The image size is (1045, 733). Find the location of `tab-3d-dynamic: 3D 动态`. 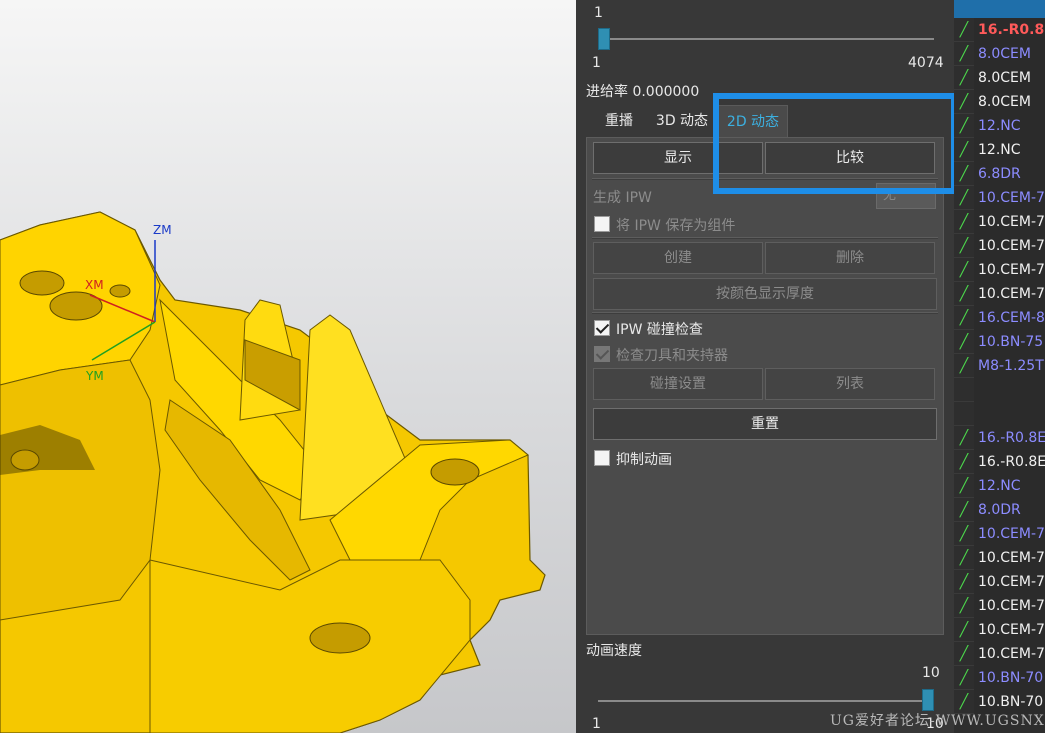

tab-3d-dynamic: 3D 动态 is located at coordinates (682, 121).